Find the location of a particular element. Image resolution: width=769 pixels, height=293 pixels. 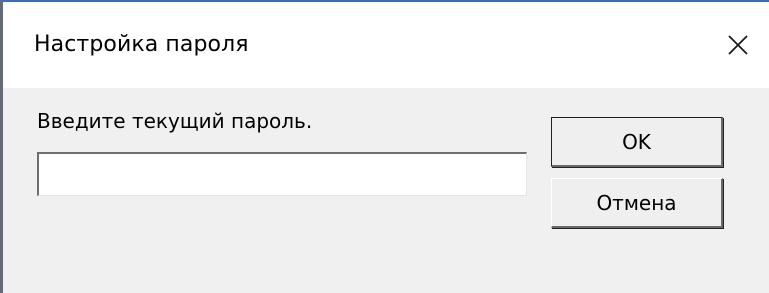

close-button is located at coordinates (738, 45).